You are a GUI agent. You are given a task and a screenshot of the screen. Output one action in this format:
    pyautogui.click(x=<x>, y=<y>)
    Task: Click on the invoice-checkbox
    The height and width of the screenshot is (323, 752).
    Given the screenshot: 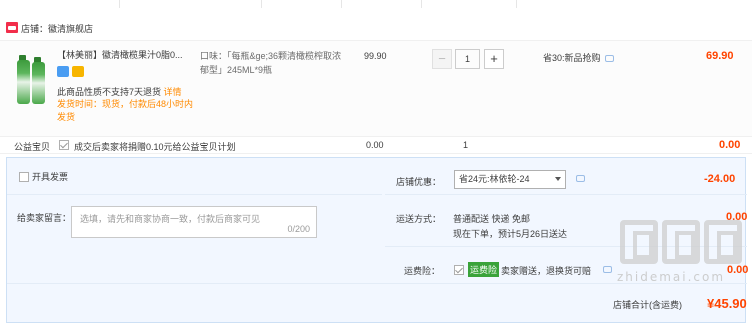 What is the action you would take?
    pyautogui.click(x=24, y=176)
    